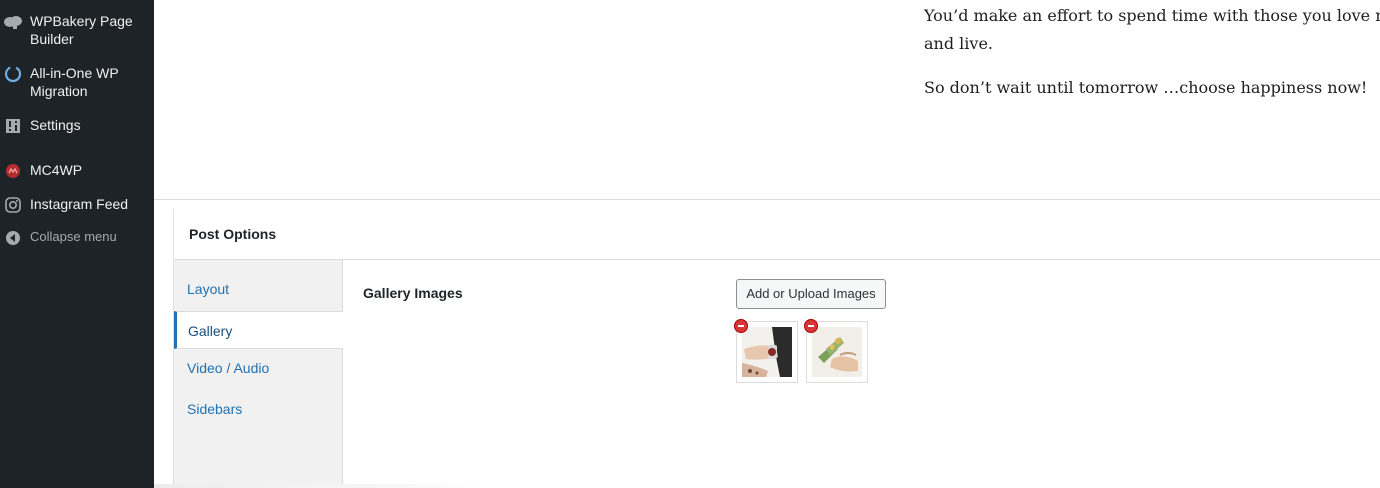  I want to click on sidebar-item-migration: All-in-One WP Migration, so click(77, 82).